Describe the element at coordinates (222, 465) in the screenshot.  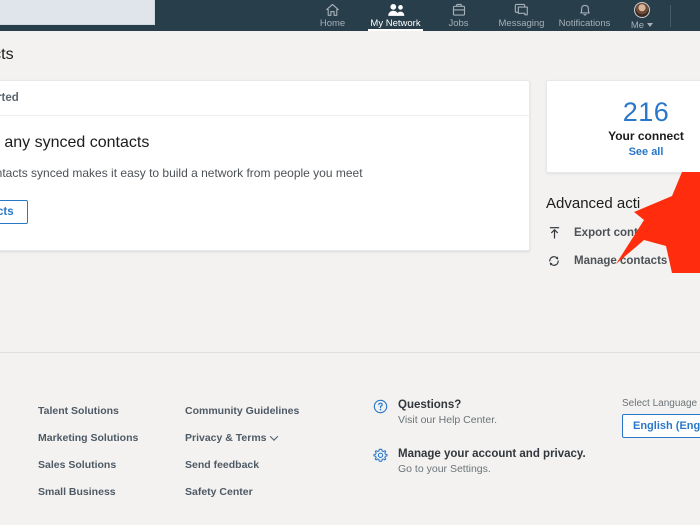
I see `footer-link-label: Send feedback` at that location.